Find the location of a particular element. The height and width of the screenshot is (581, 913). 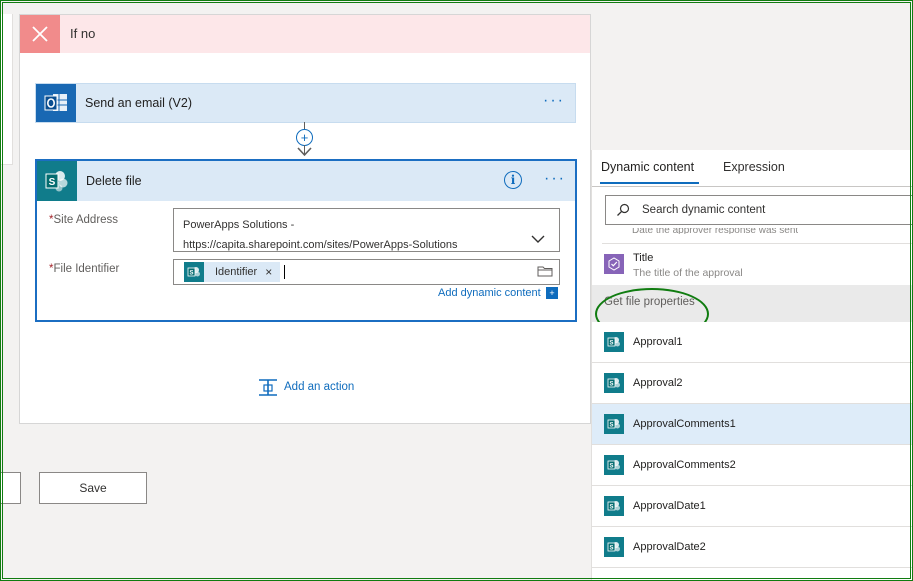

partial-item-description: Date the approver response was sent is located at coordinates (715, 231).